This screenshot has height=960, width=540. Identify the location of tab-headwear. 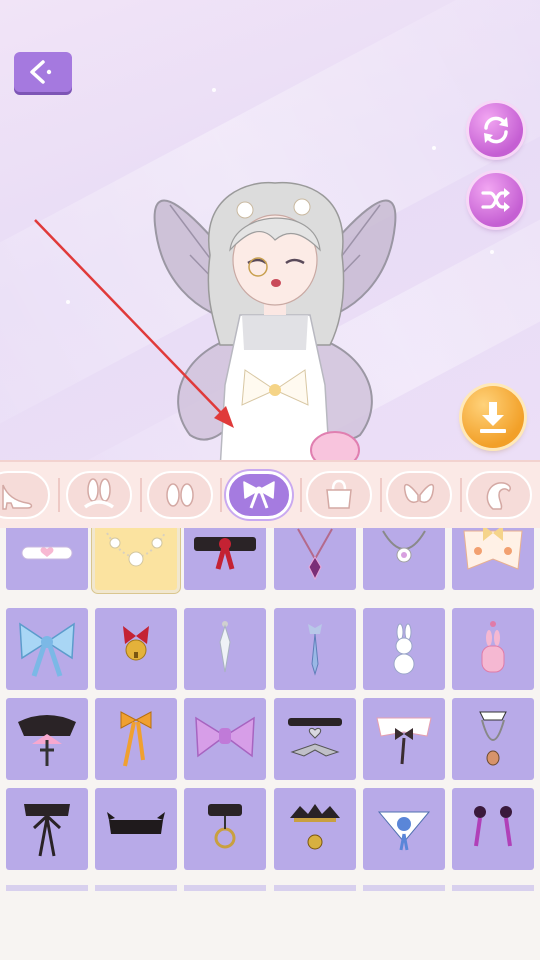
(99, 495).